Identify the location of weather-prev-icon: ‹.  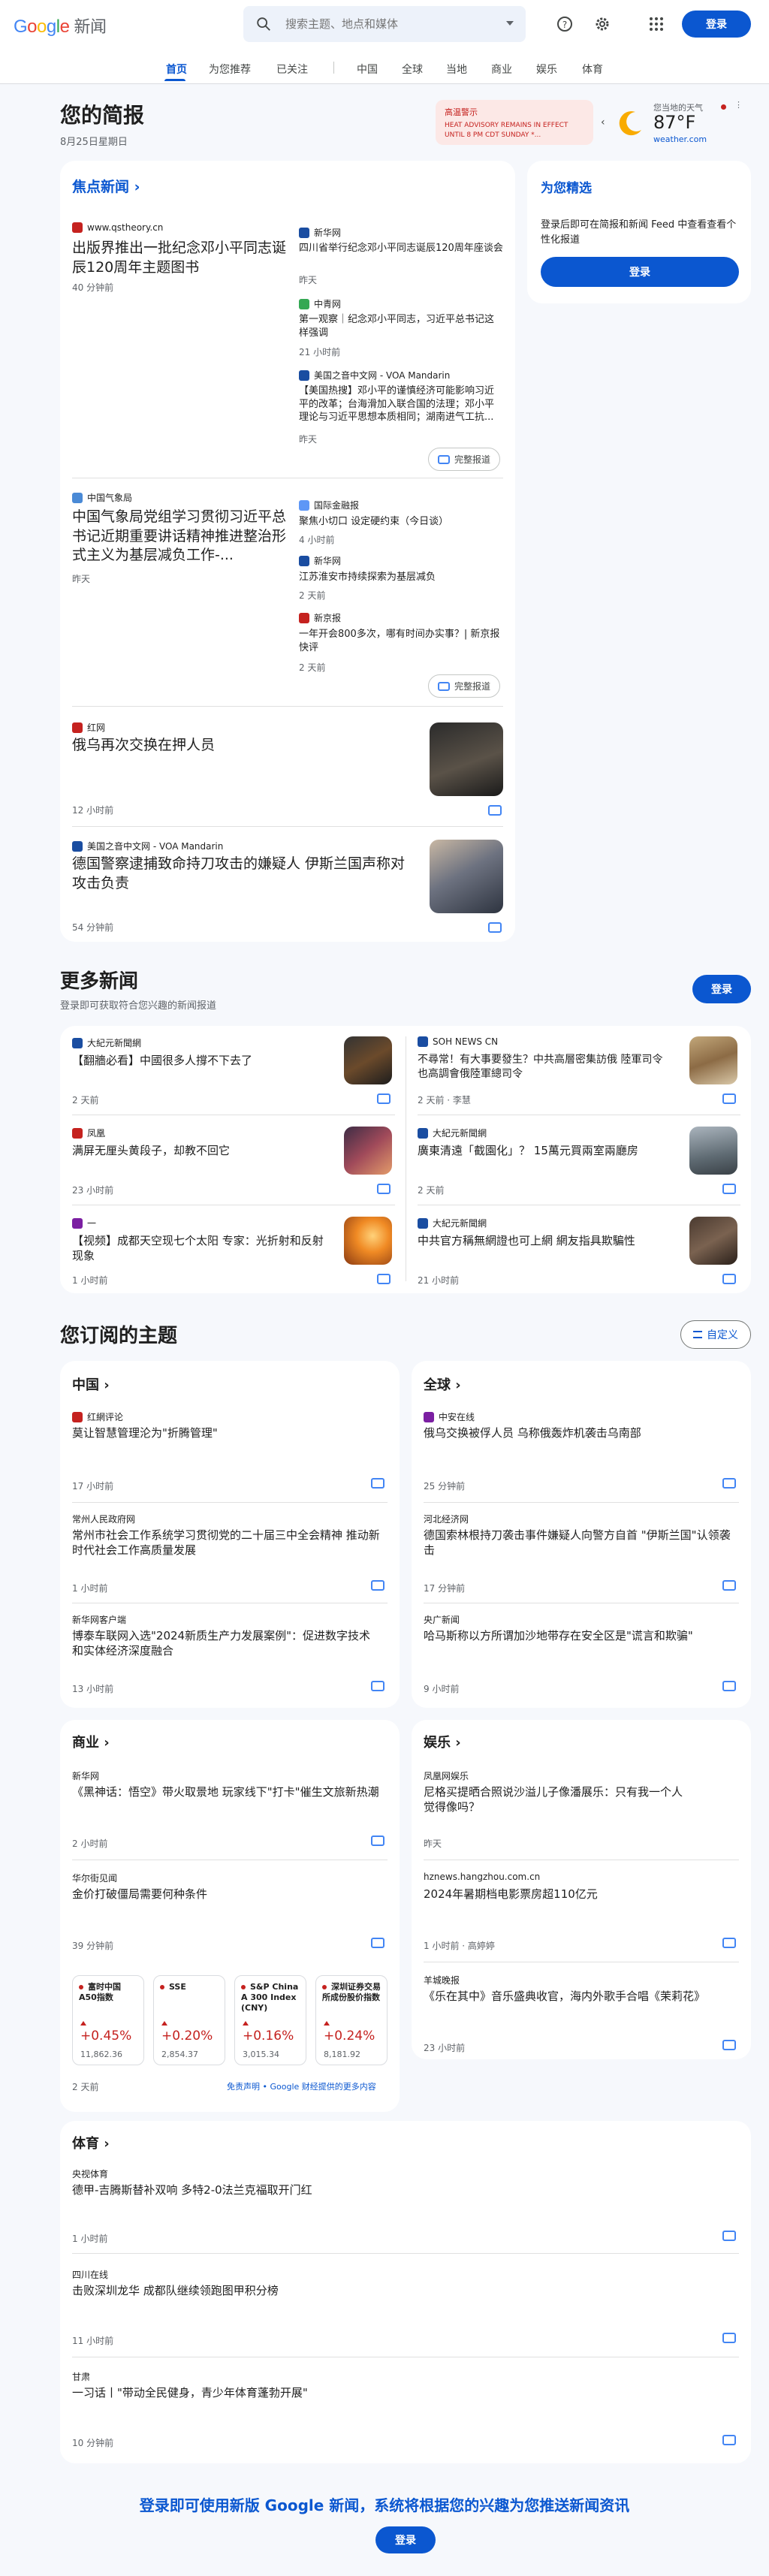
(603, 122).